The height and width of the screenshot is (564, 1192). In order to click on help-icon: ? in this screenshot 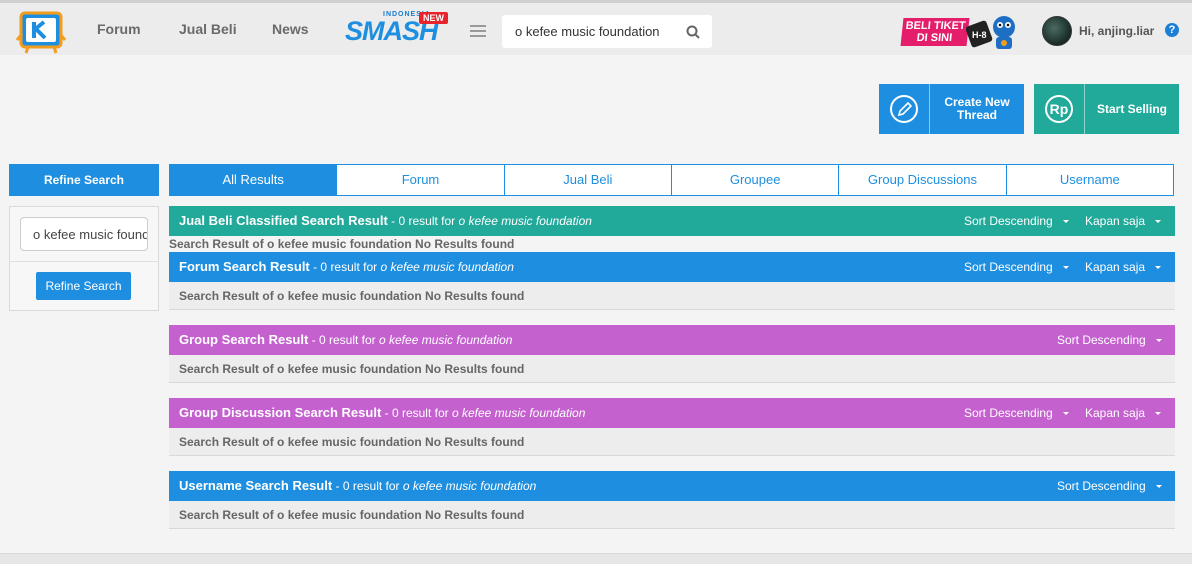, I will do `click(1172, 30)`.